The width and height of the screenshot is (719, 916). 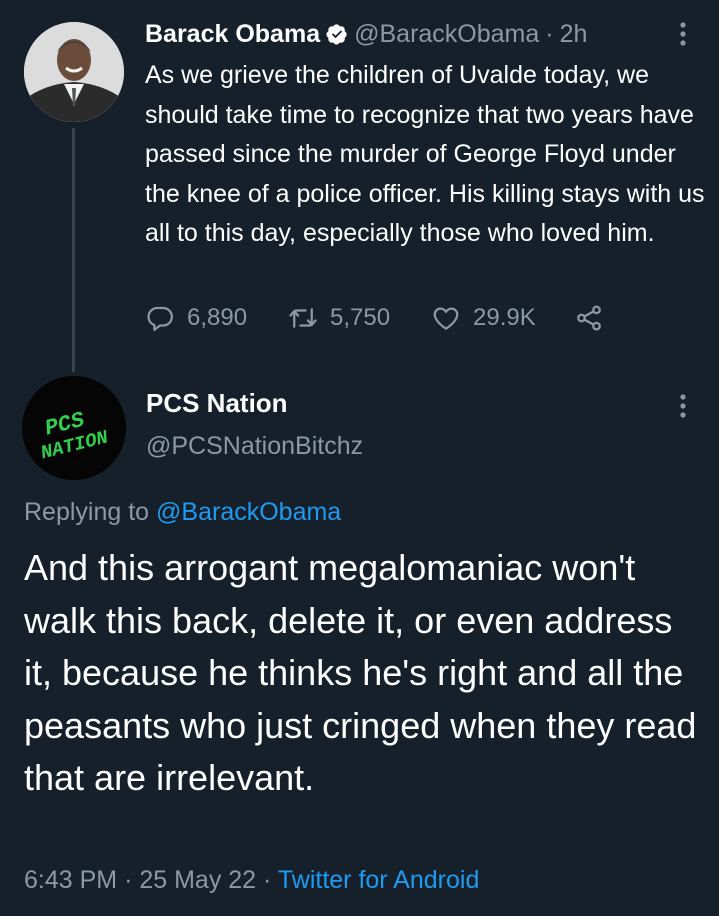 What do you see at coordinates (248, 512) in the screenshot?
I see `replying-to-handle-link: @BarackObama` at bounding box center [248, 512].